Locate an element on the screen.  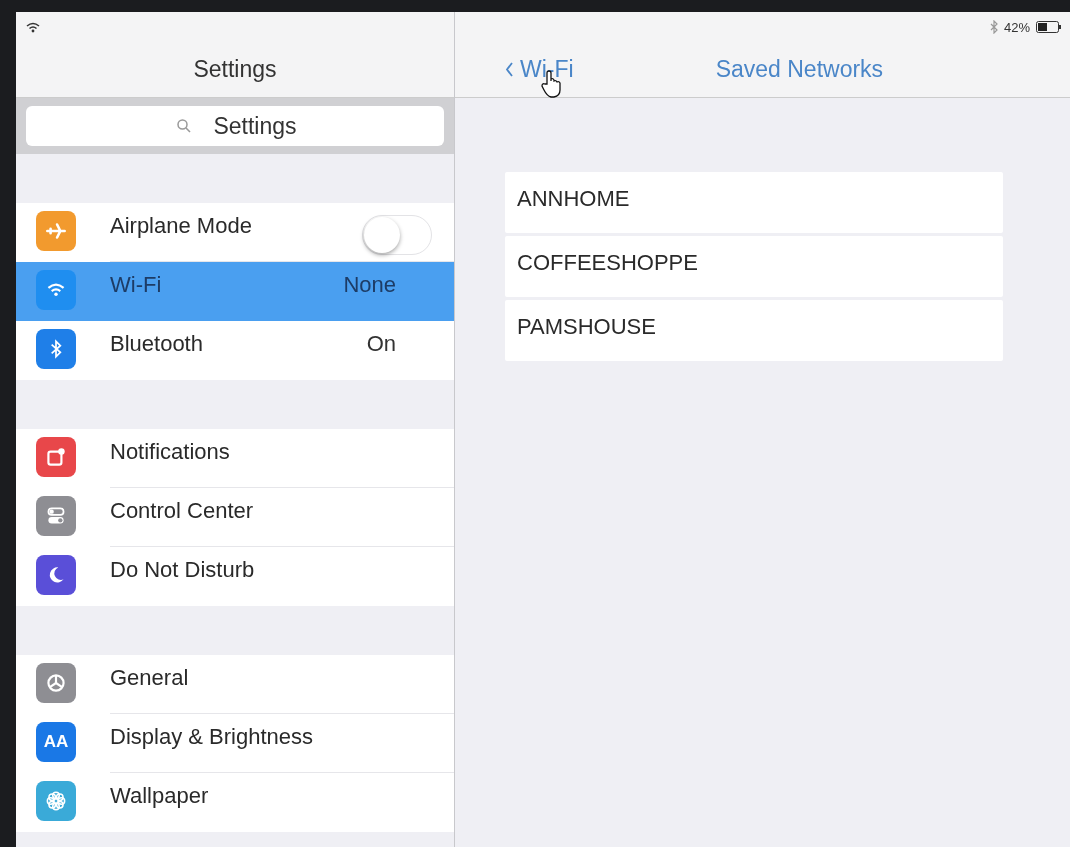
battery-percent: 42% is located at coordinates (1016, 27).